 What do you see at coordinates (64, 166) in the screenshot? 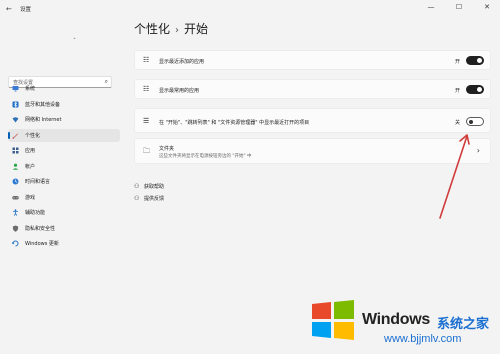
I see `sidebar-item-6: 帐户` at bounding box center [64, 166].